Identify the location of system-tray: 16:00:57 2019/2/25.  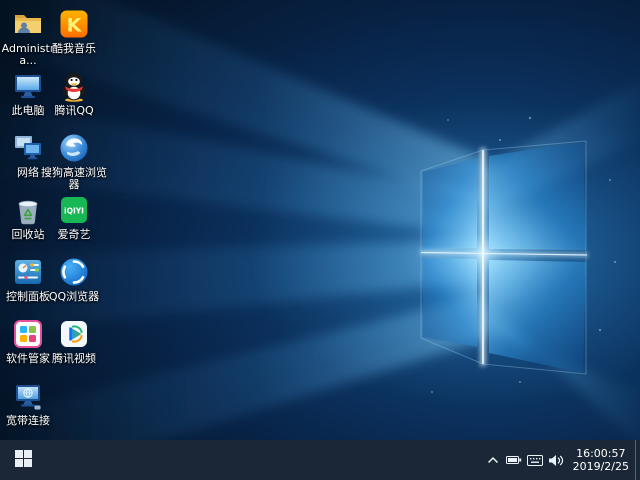
(561, 460).